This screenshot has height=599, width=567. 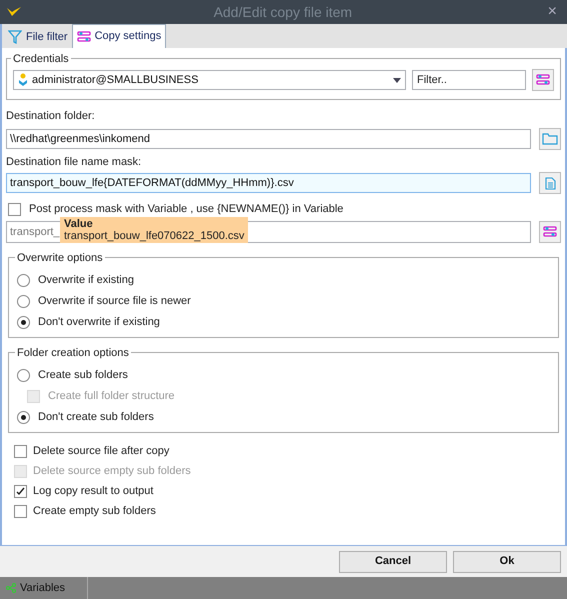 What do you see at coordinates (96, 418) in the screenshot?
I see `option-label: Don't create sub folders` at bounding box center [96, 418].